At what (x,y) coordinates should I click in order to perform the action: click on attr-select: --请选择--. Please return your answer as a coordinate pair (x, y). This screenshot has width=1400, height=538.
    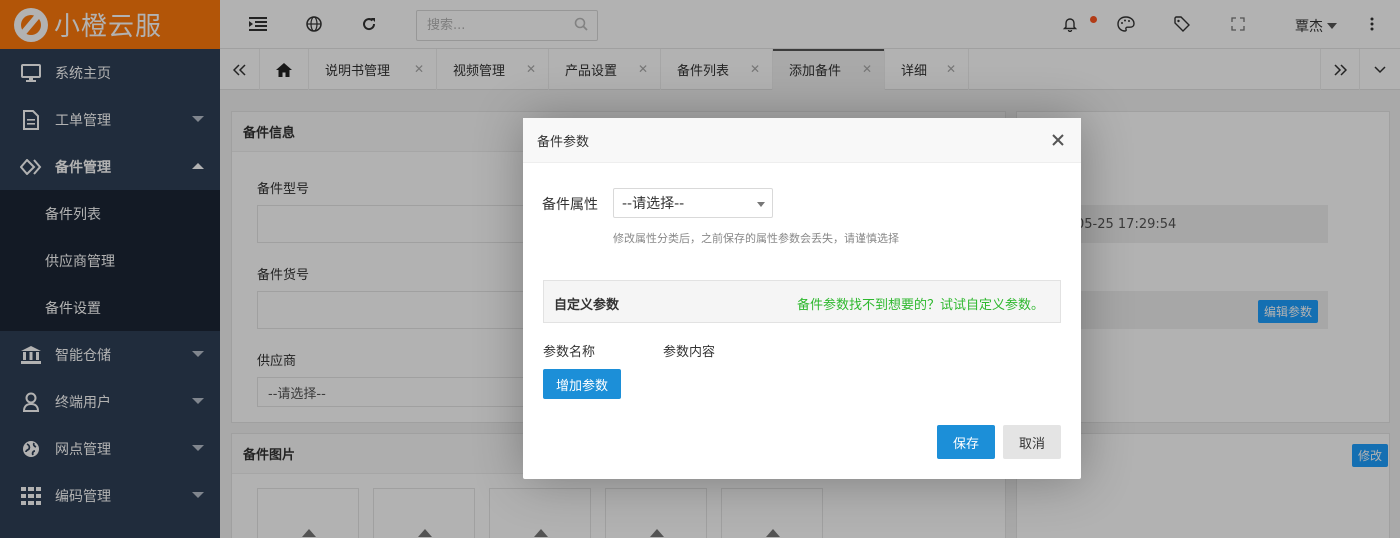
    Looking at the image, I should click on (693, 203).